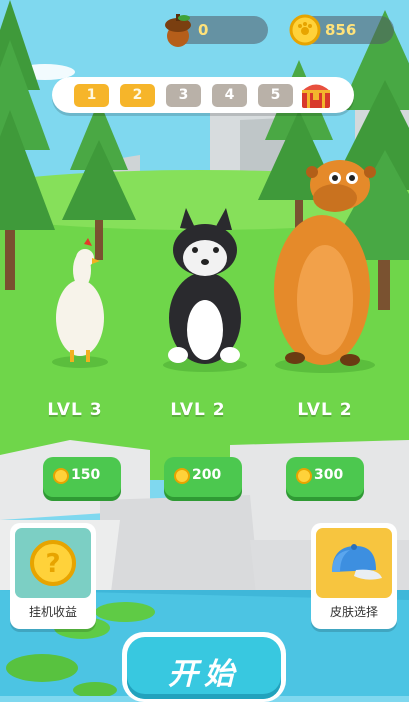 The width and height of the screenshot is (409, 702). What do you see at coordinates (207, 475) in the screenshot?
I see `husky-price: 200` at bounding box center [207, 475].